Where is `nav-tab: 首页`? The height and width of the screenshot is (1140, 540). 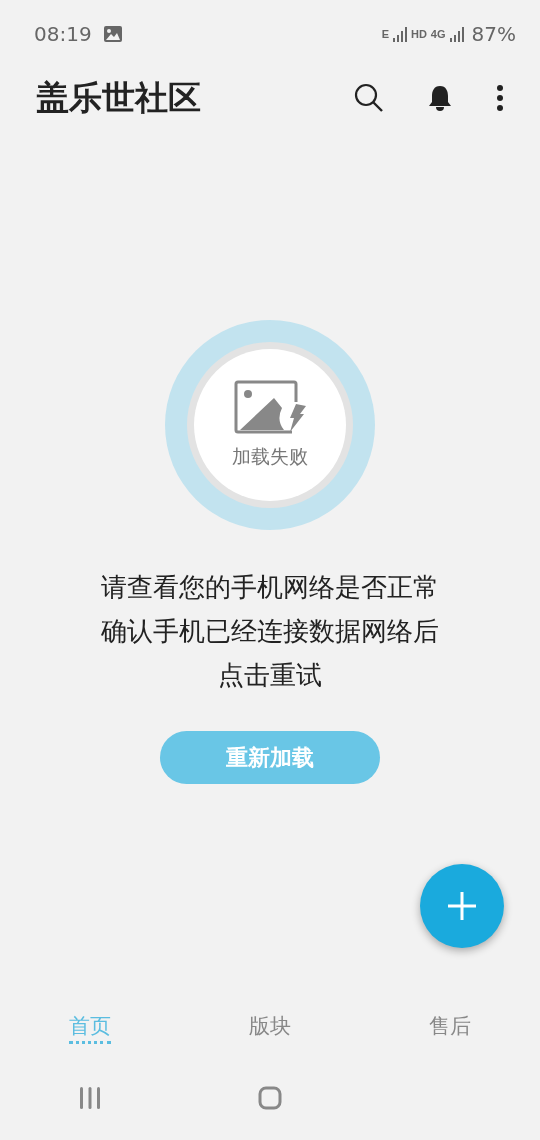
nav-tab: 首页 is located at coordinates (90, 1028).